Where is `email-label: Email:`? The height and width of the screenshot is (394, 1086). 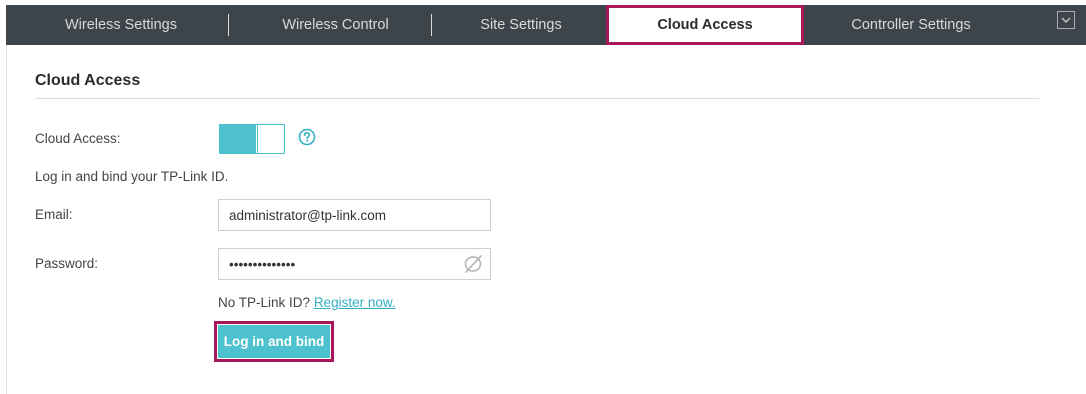
email-label: Email: is located at coordinates (54, 214).